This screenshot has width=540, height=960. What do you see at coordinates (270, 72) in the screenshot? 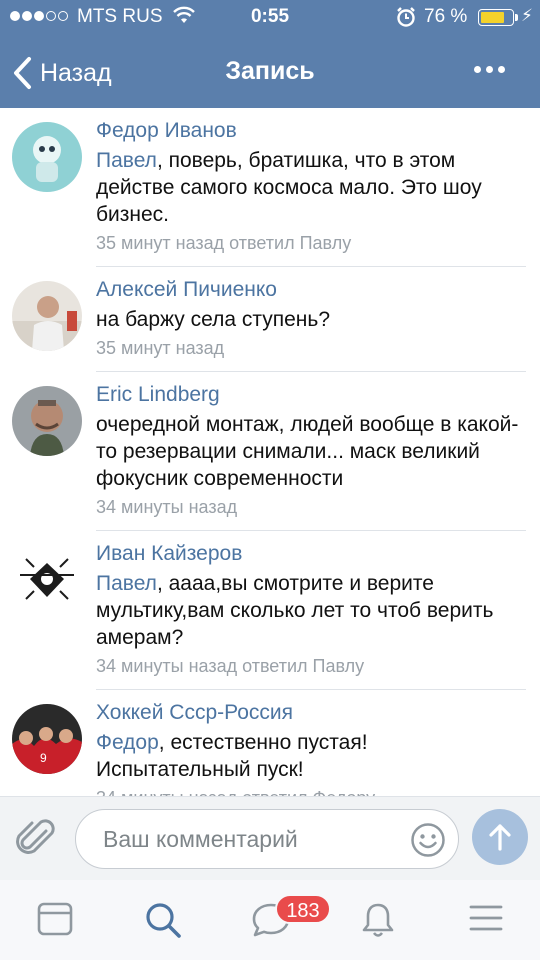
I see `navigation-bar: Назад Запись` at bounding box center [270, 72].